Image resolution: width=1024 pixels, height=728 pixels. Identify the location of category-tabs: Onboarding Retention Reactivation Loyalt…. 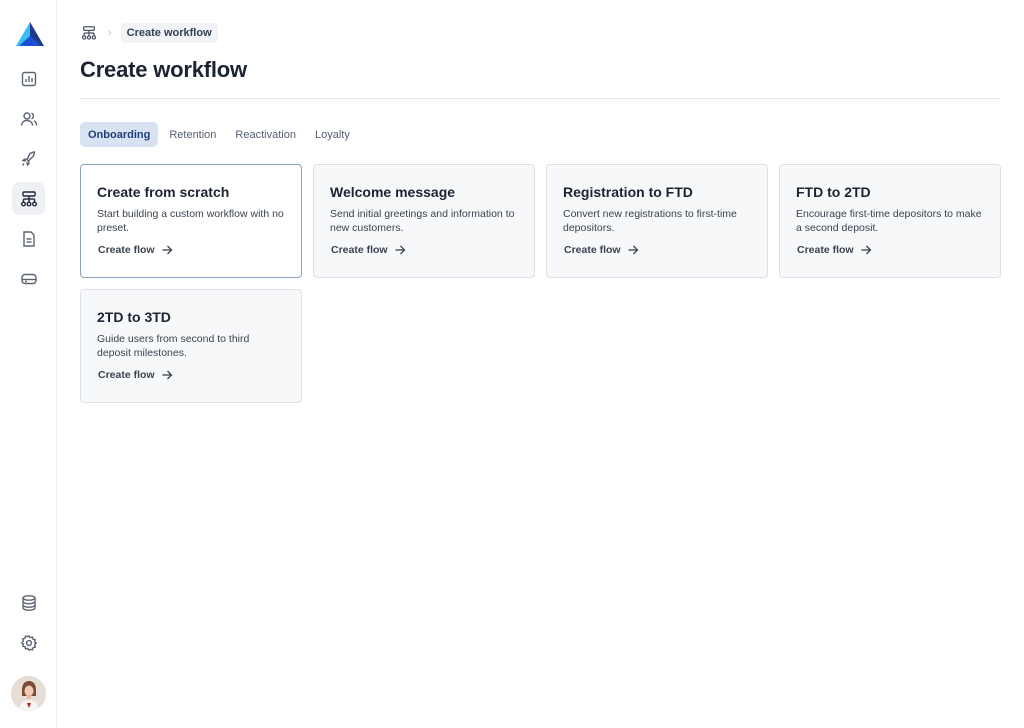
(220, 134).